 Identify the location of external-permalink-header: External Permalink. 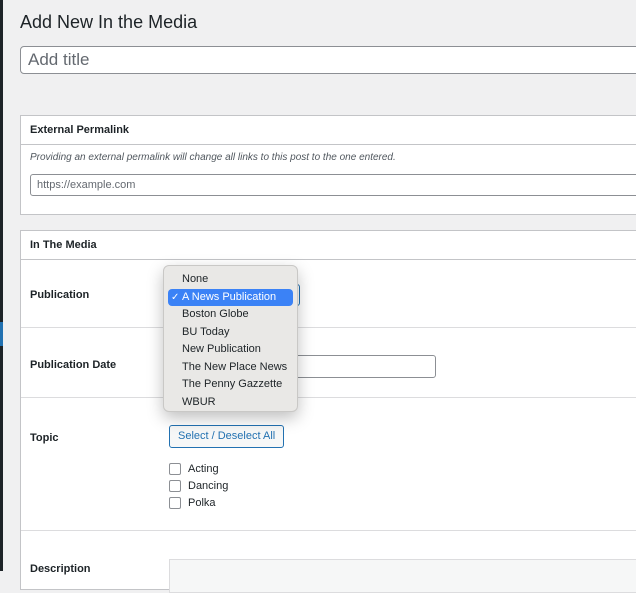
(328, 130).